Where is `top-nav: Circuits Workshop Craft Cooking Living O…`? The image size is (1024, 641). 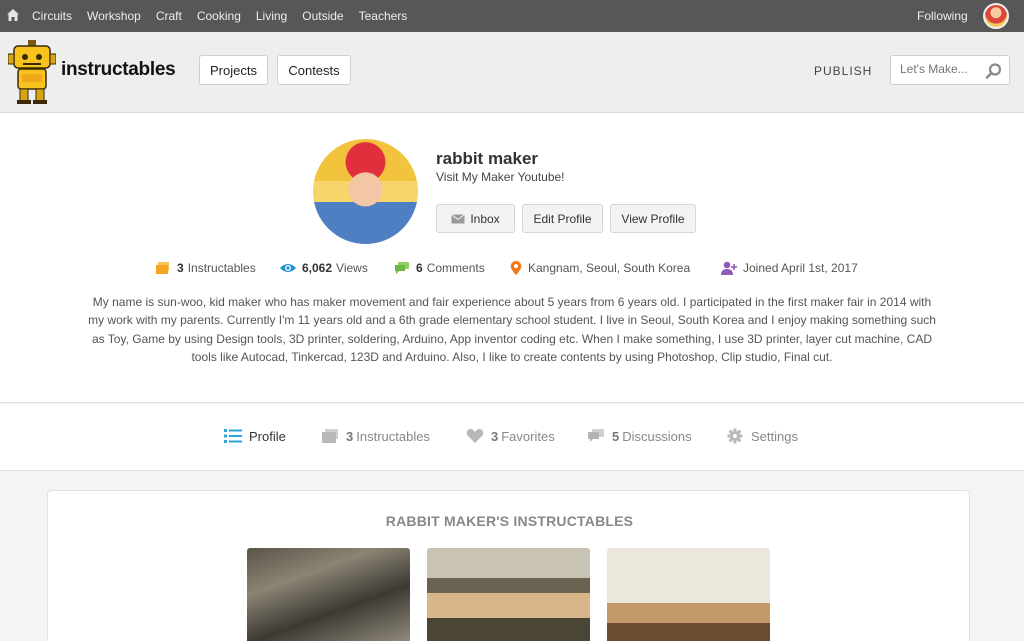
top-nav: Circuits Workshop Craft Cooking Living O… is located at coordinates (512, 16).